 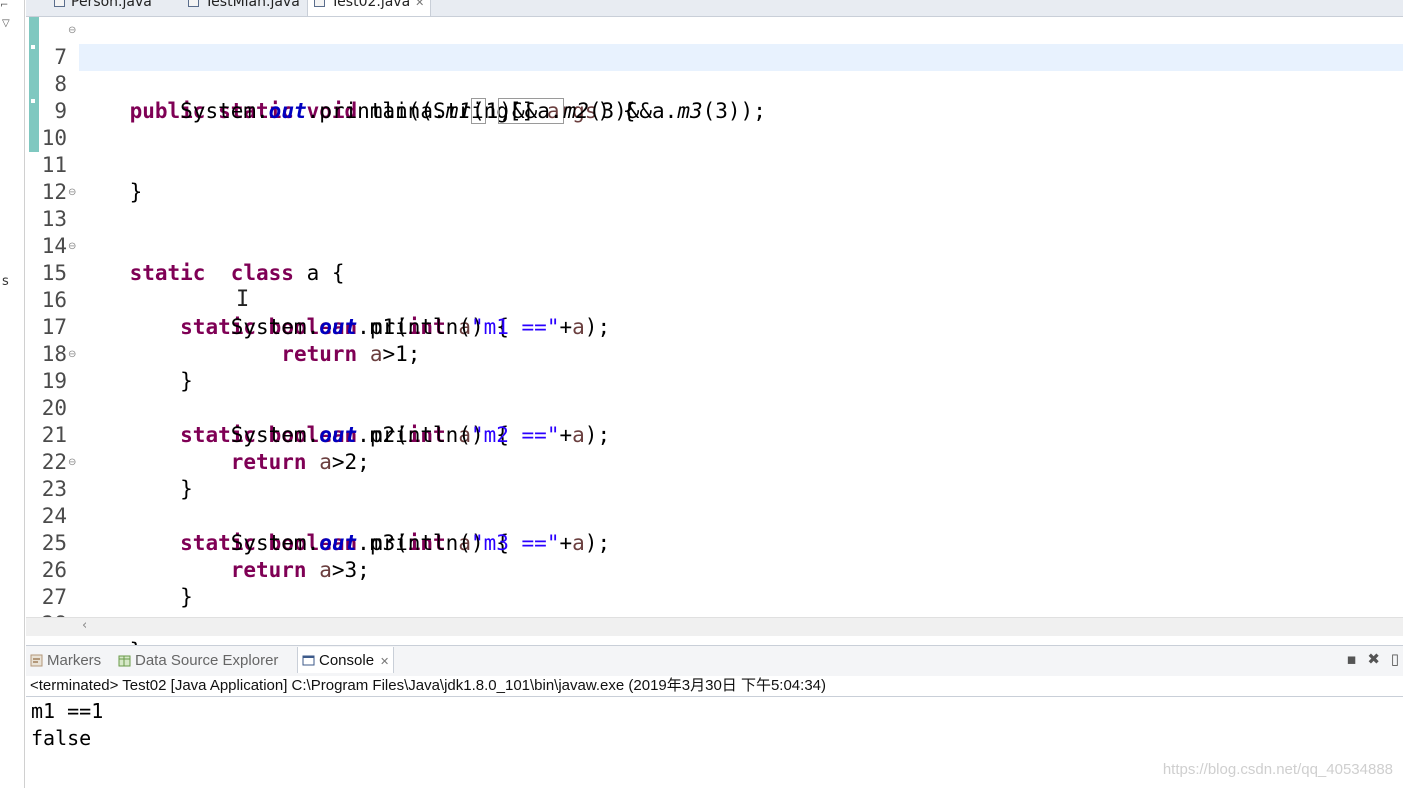 What do you see at coordinates (714, 515) in the screenshot?
I see `code-line: 24 System.out.println("m3 =="+a);` at bounding box center [714, 515].